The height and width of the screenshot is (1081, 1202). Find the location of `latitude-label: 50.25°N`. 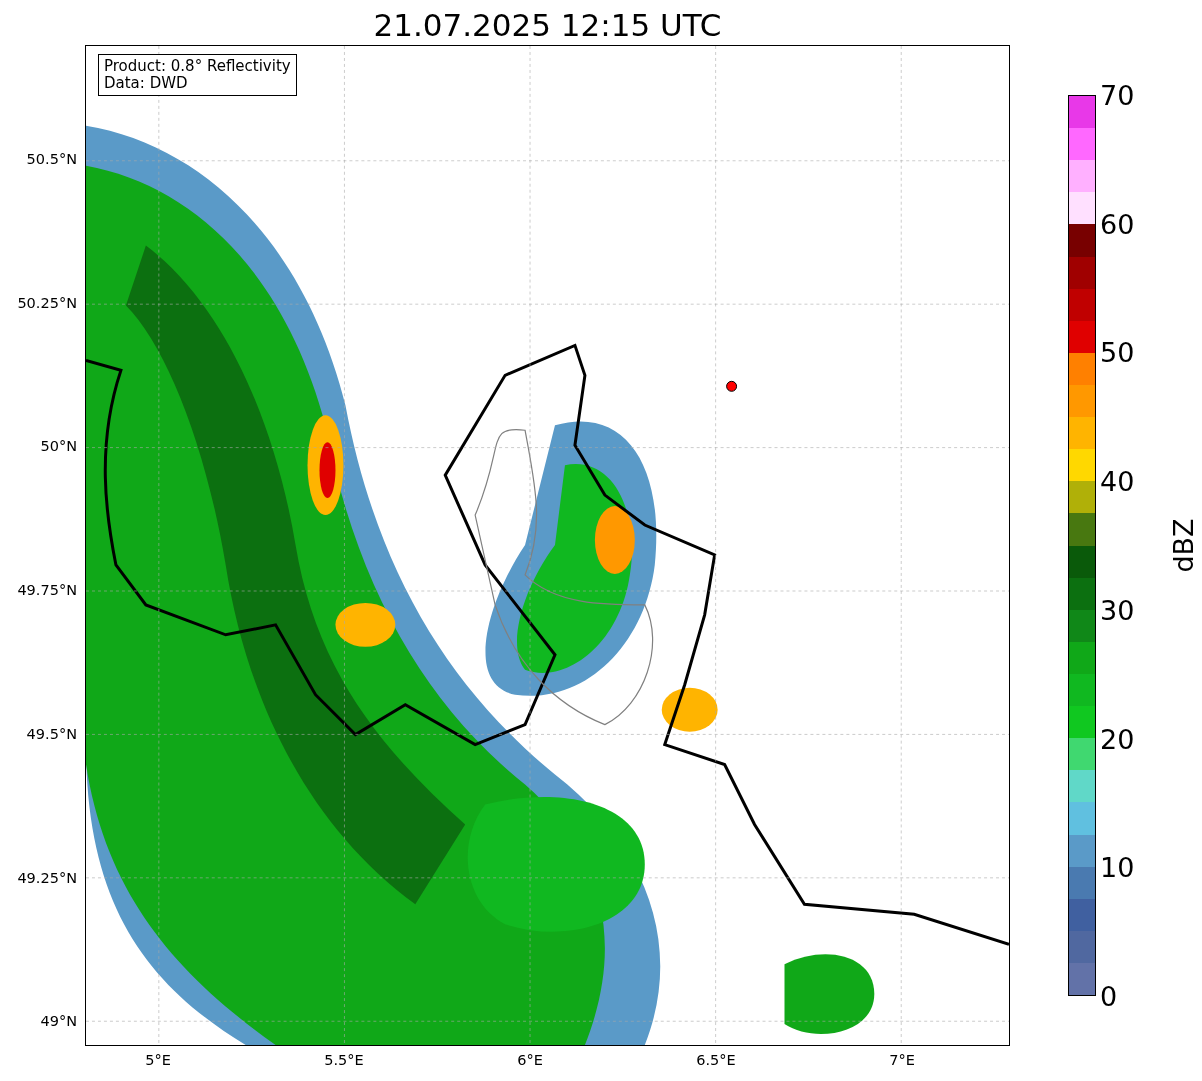

latitude-label: 50.25°N is located at coordinates (47, 302).